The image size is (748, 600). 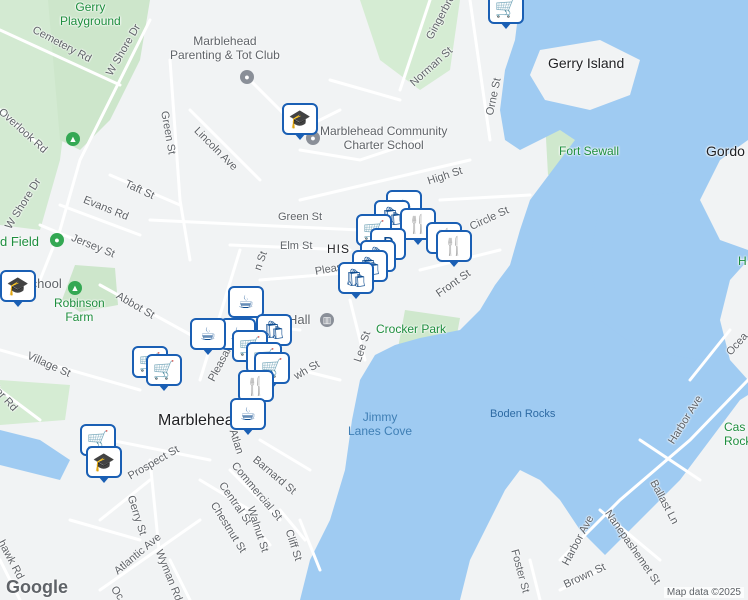 What do you see at coordinates (296, 246) in the screenshot?
I see `street-label-elm-st: Elm St` at bounding box center [296, 246].